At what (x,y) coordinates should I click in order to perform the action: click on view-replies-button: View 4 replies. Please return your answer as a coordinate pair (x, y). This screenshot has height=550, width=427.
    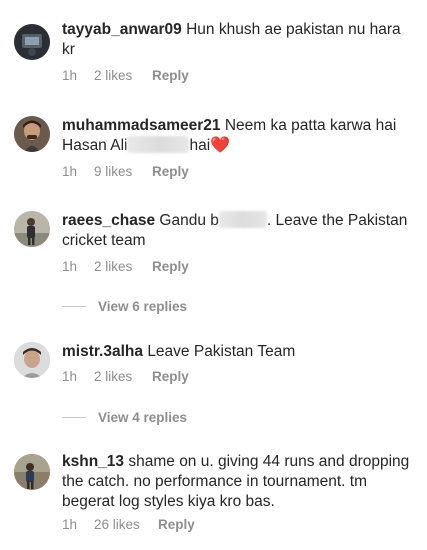
    Looking at the image, I should click on (124, 417).